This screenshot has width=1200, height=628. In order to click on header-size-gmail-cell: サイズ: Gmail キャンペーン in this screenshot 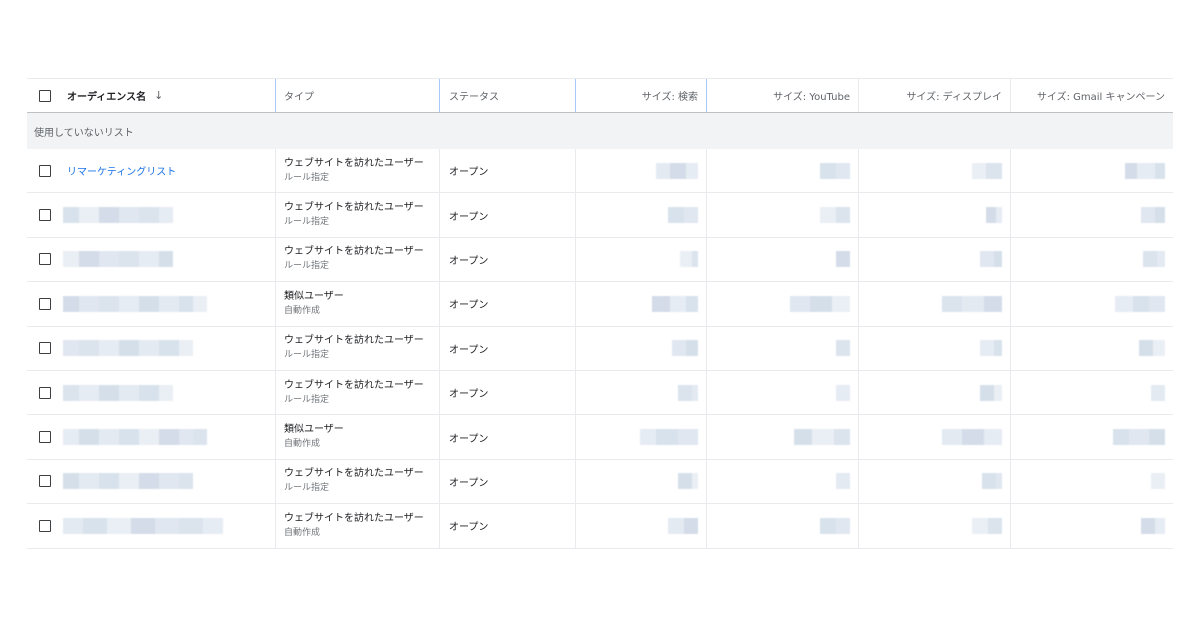, I will do `click(1092, 95)`.